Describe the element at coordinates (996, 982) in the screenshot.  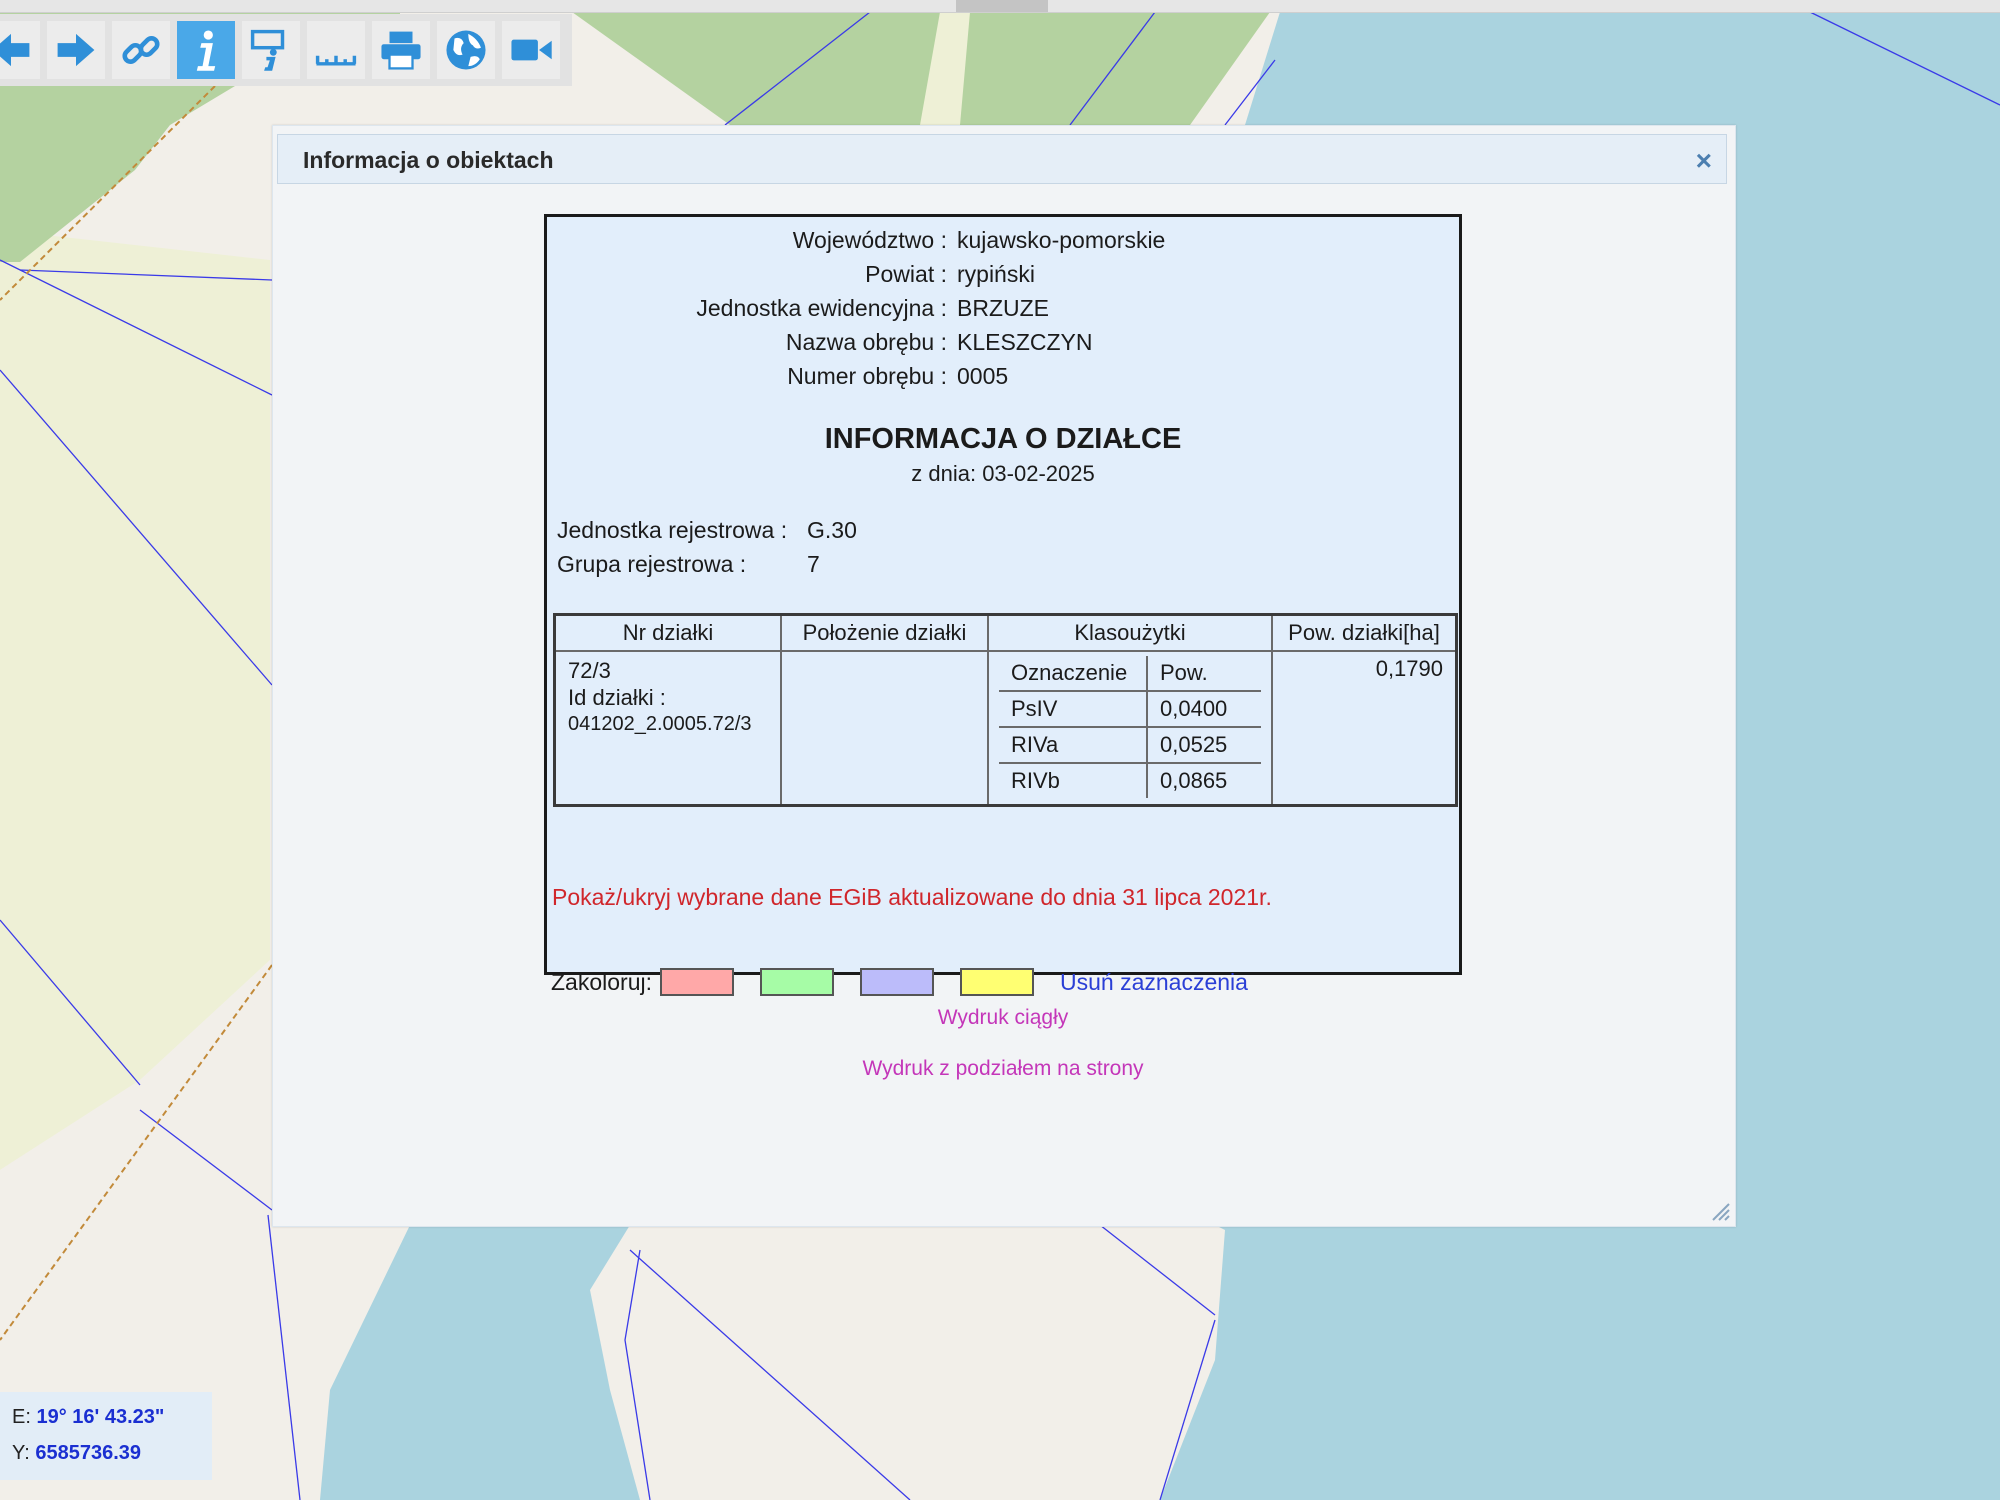
I see `color-swatch-yellow` at that location.